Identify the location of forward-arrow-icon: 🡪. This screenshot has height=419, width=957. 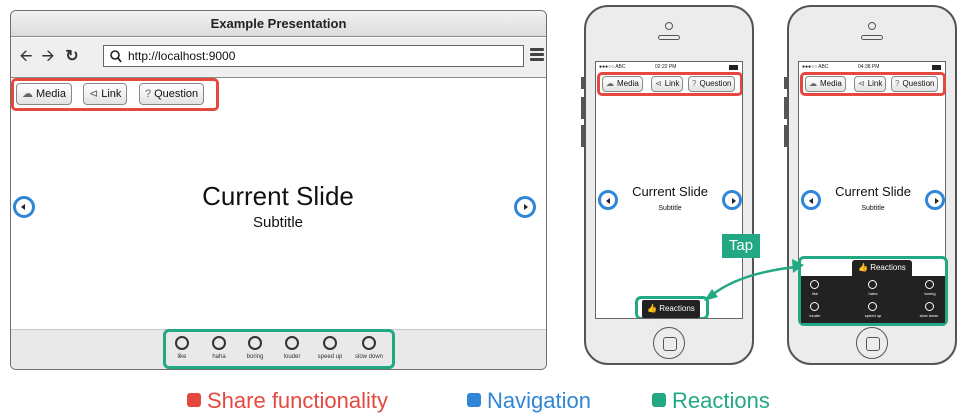
(48, 57).